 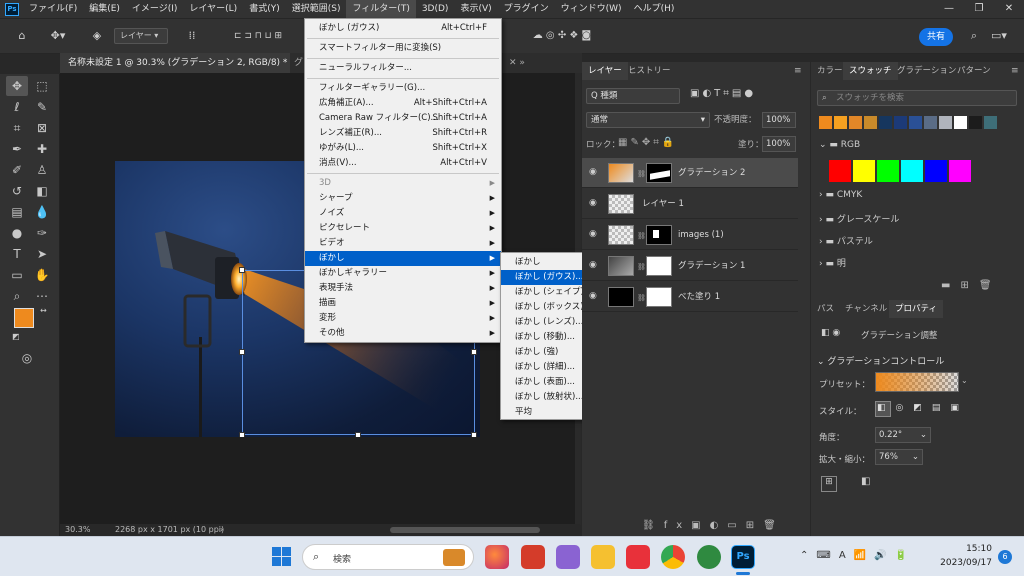 What do you see at coordinates (690, 204) in the screenshot?
I see `layer-row: ◉ レイヤー 1` at bounding box center [690, 204].